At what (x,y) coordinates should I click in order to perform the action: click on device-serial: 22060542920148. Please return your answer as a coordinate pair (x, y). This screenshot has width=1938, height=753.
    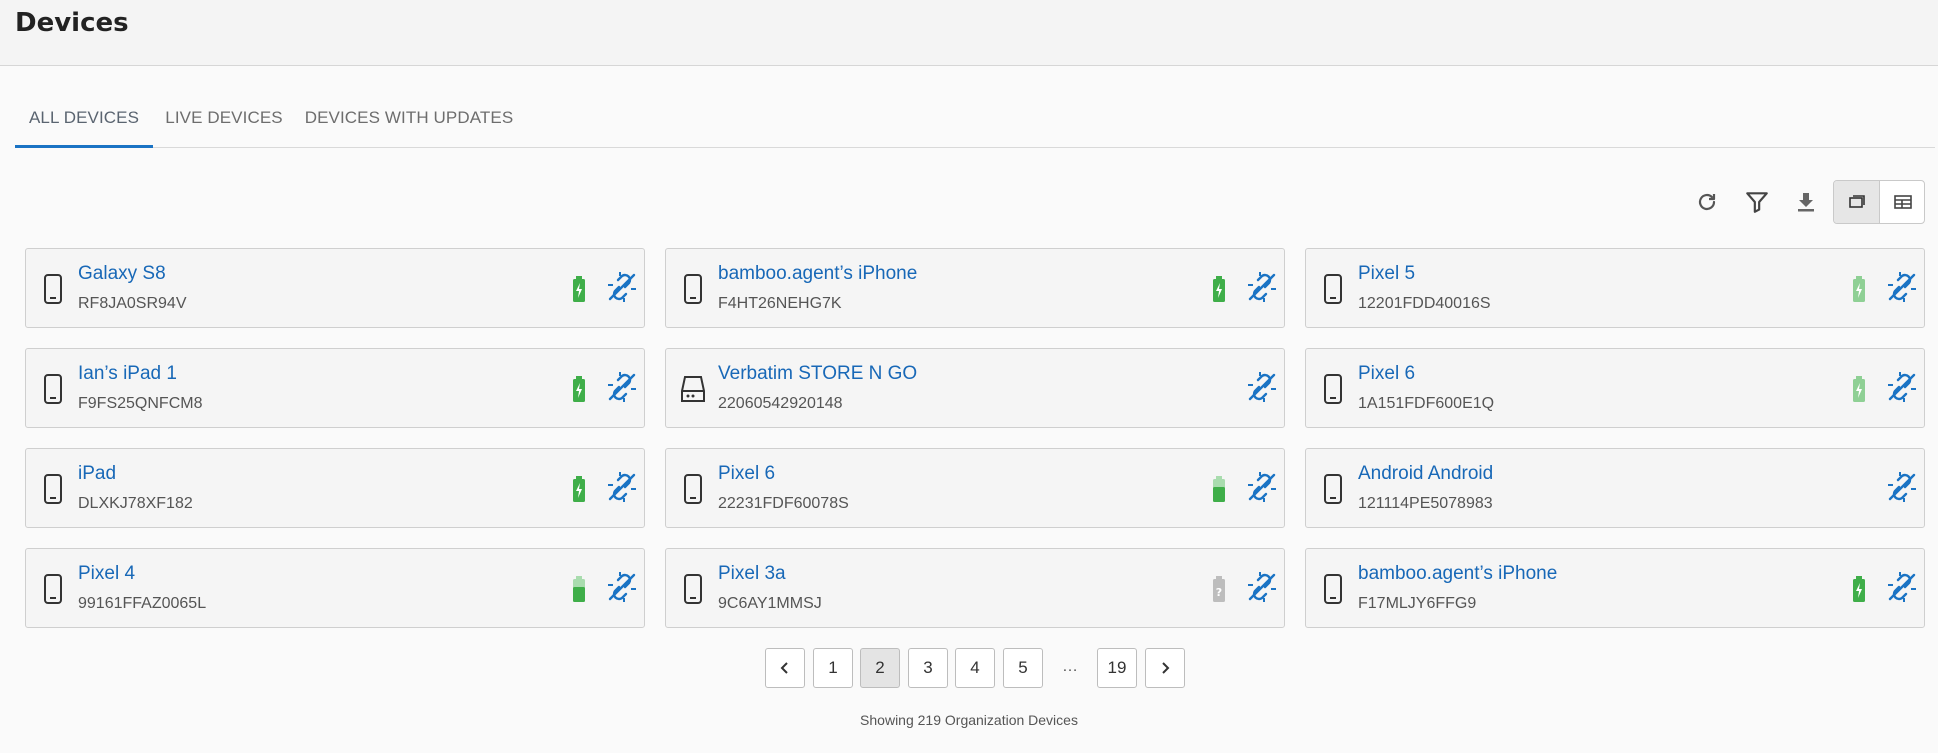
    Looking at the image, I should click on (780, 403).